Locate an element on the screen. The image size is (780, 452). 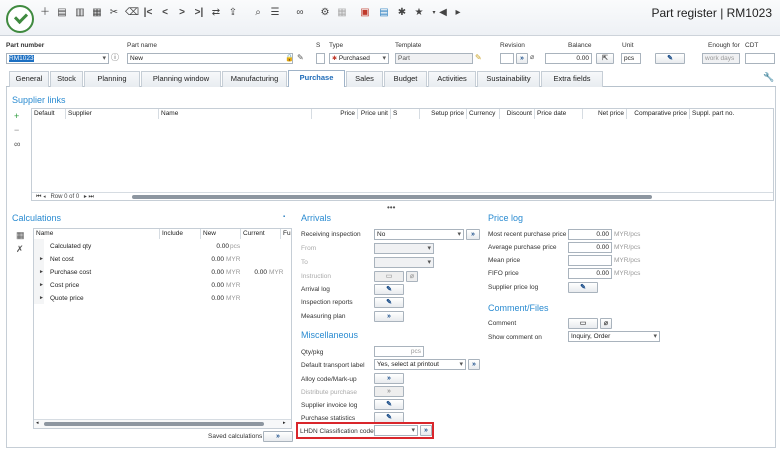
calc-row: ► Cost price 0.00 MYR is located at coordinates (162, 285).